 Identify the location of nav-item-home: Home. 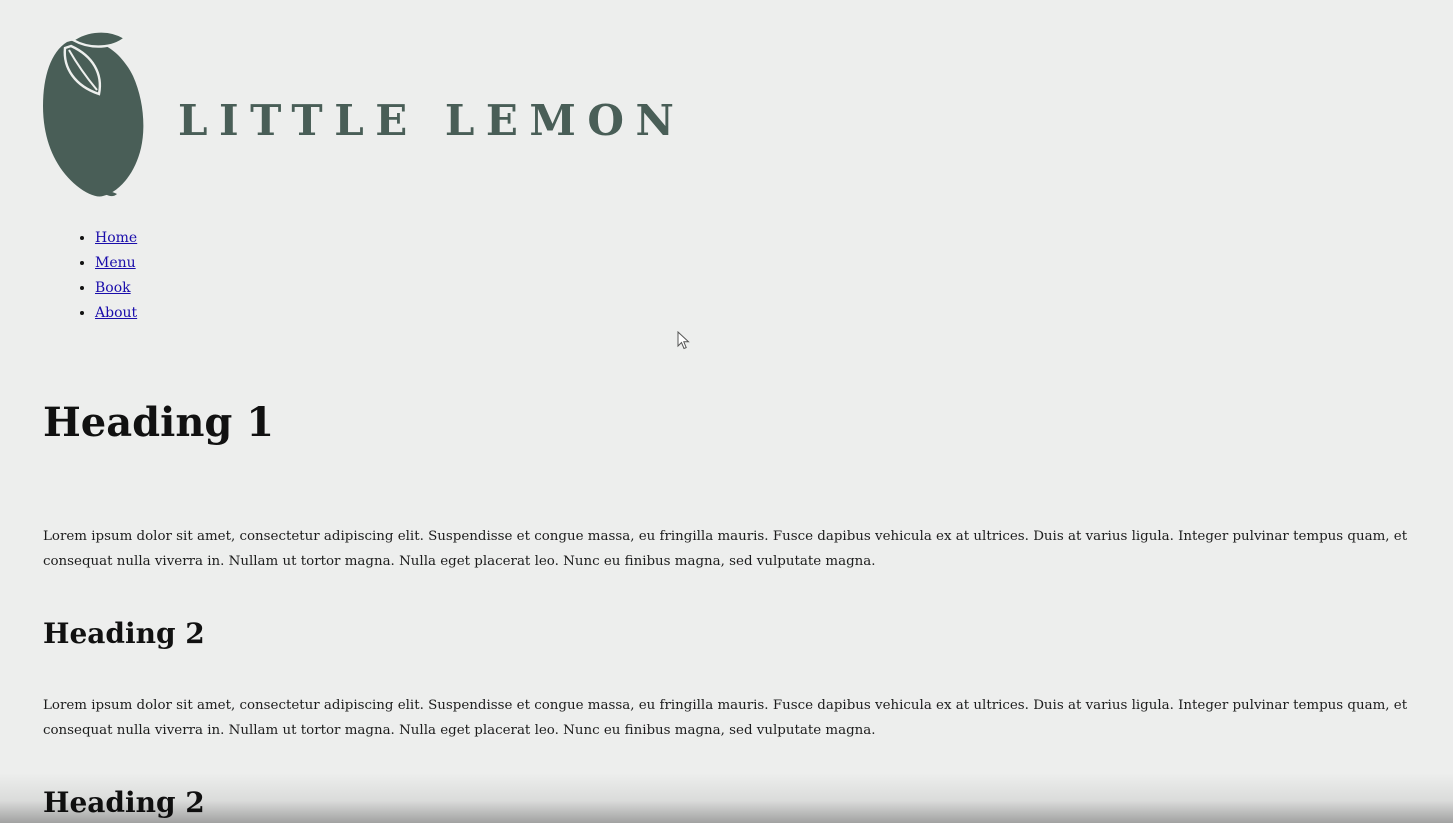
(116, 238).